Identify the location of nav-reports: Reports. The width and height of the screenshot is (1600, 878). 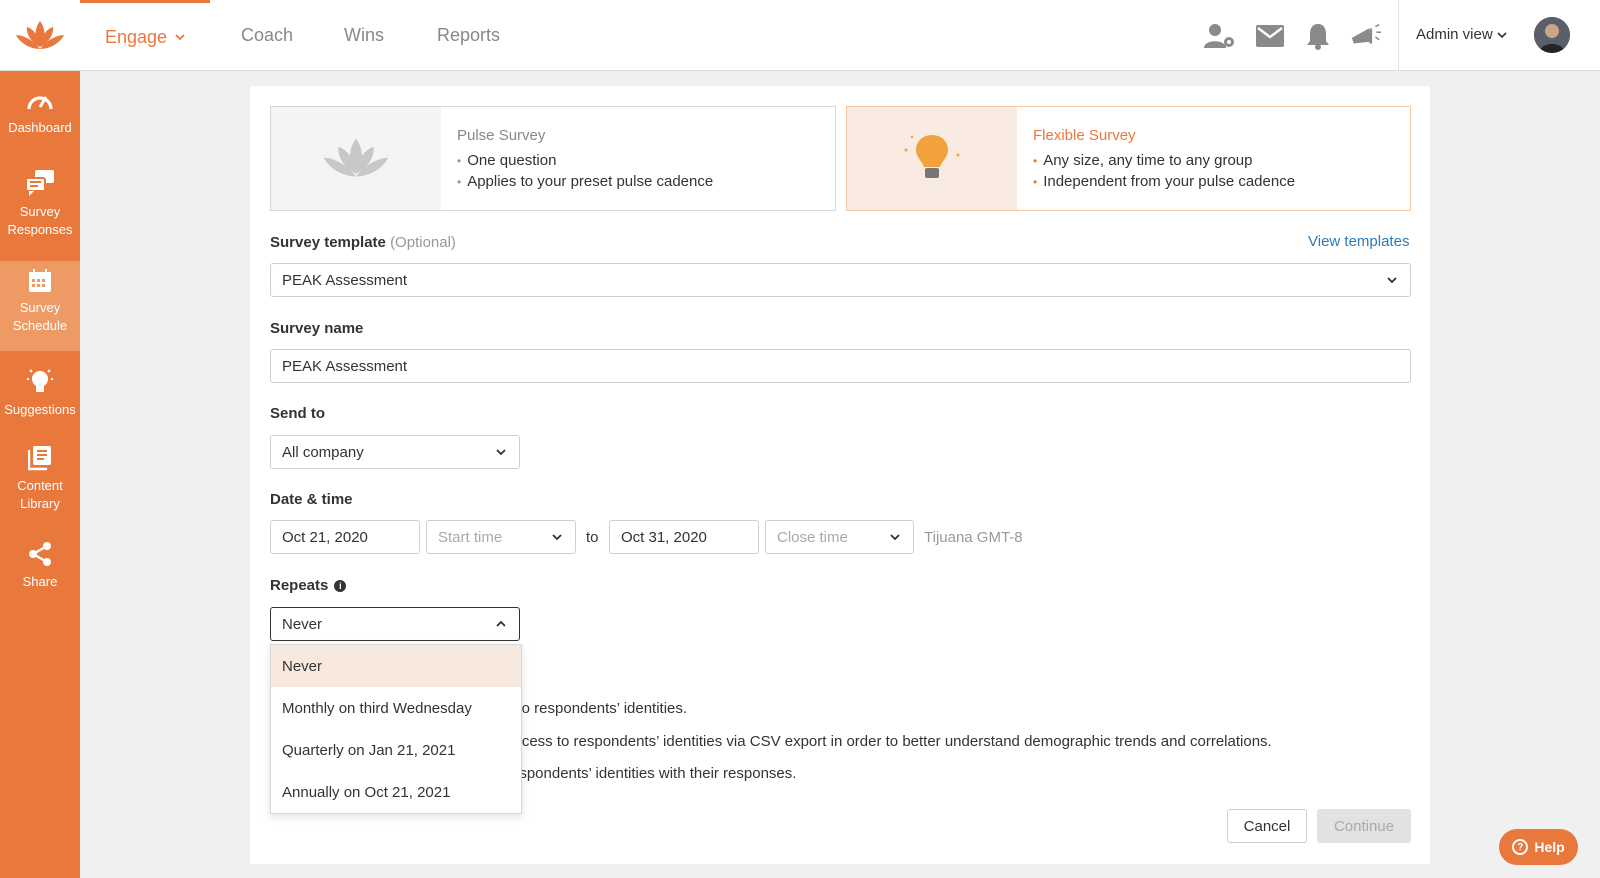
(468, 35).